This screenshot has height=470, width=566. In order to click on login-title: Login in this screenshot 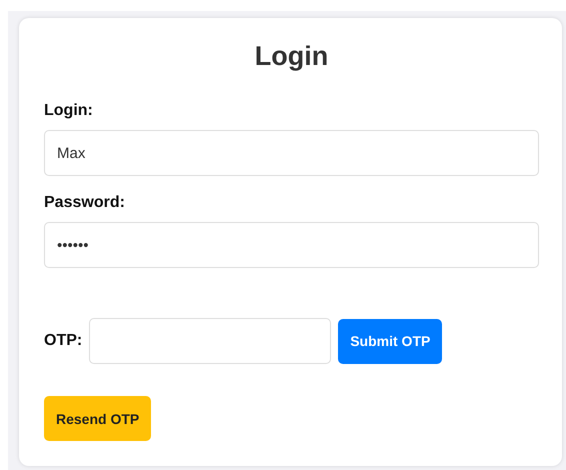, I will do `click(292, 56)`.